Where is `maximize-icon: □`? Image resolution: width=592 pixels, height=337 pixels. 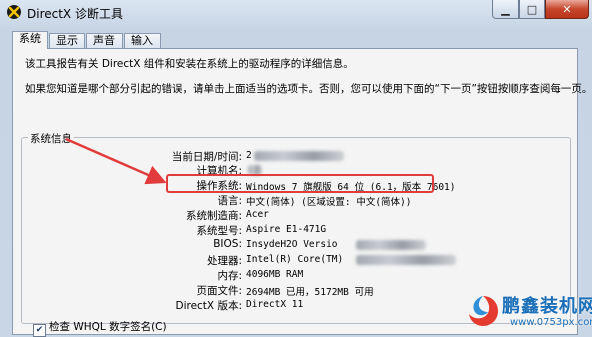
maximize-icon: □ is located at coordinates (532, 9).